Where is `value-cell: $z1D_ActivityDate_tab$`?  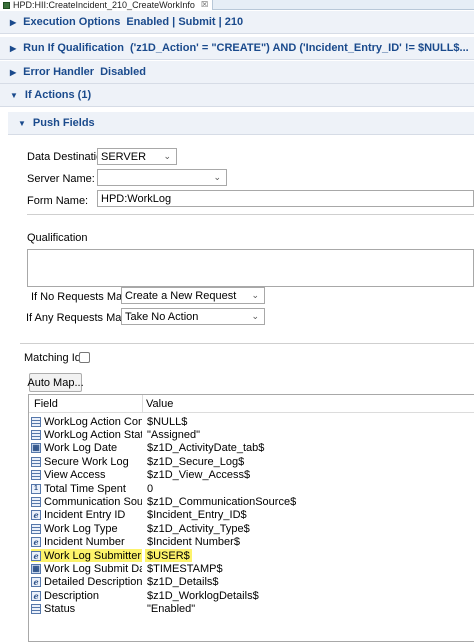
value-cell: $z1D_ActivityDate_tab$ is located at coordinates (205, 448).